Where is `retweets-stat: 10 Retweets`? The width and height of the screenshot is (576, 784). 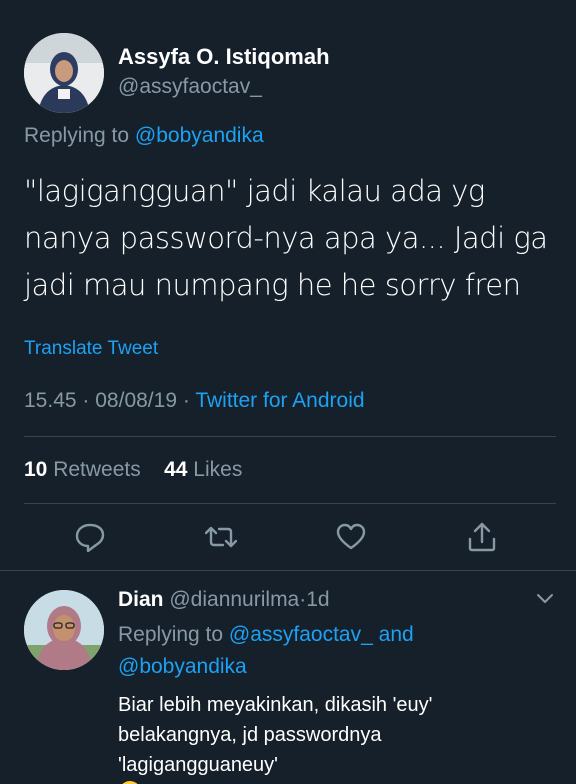 retweets-stat: 10 Retweets is located at coordinates (82, 469).